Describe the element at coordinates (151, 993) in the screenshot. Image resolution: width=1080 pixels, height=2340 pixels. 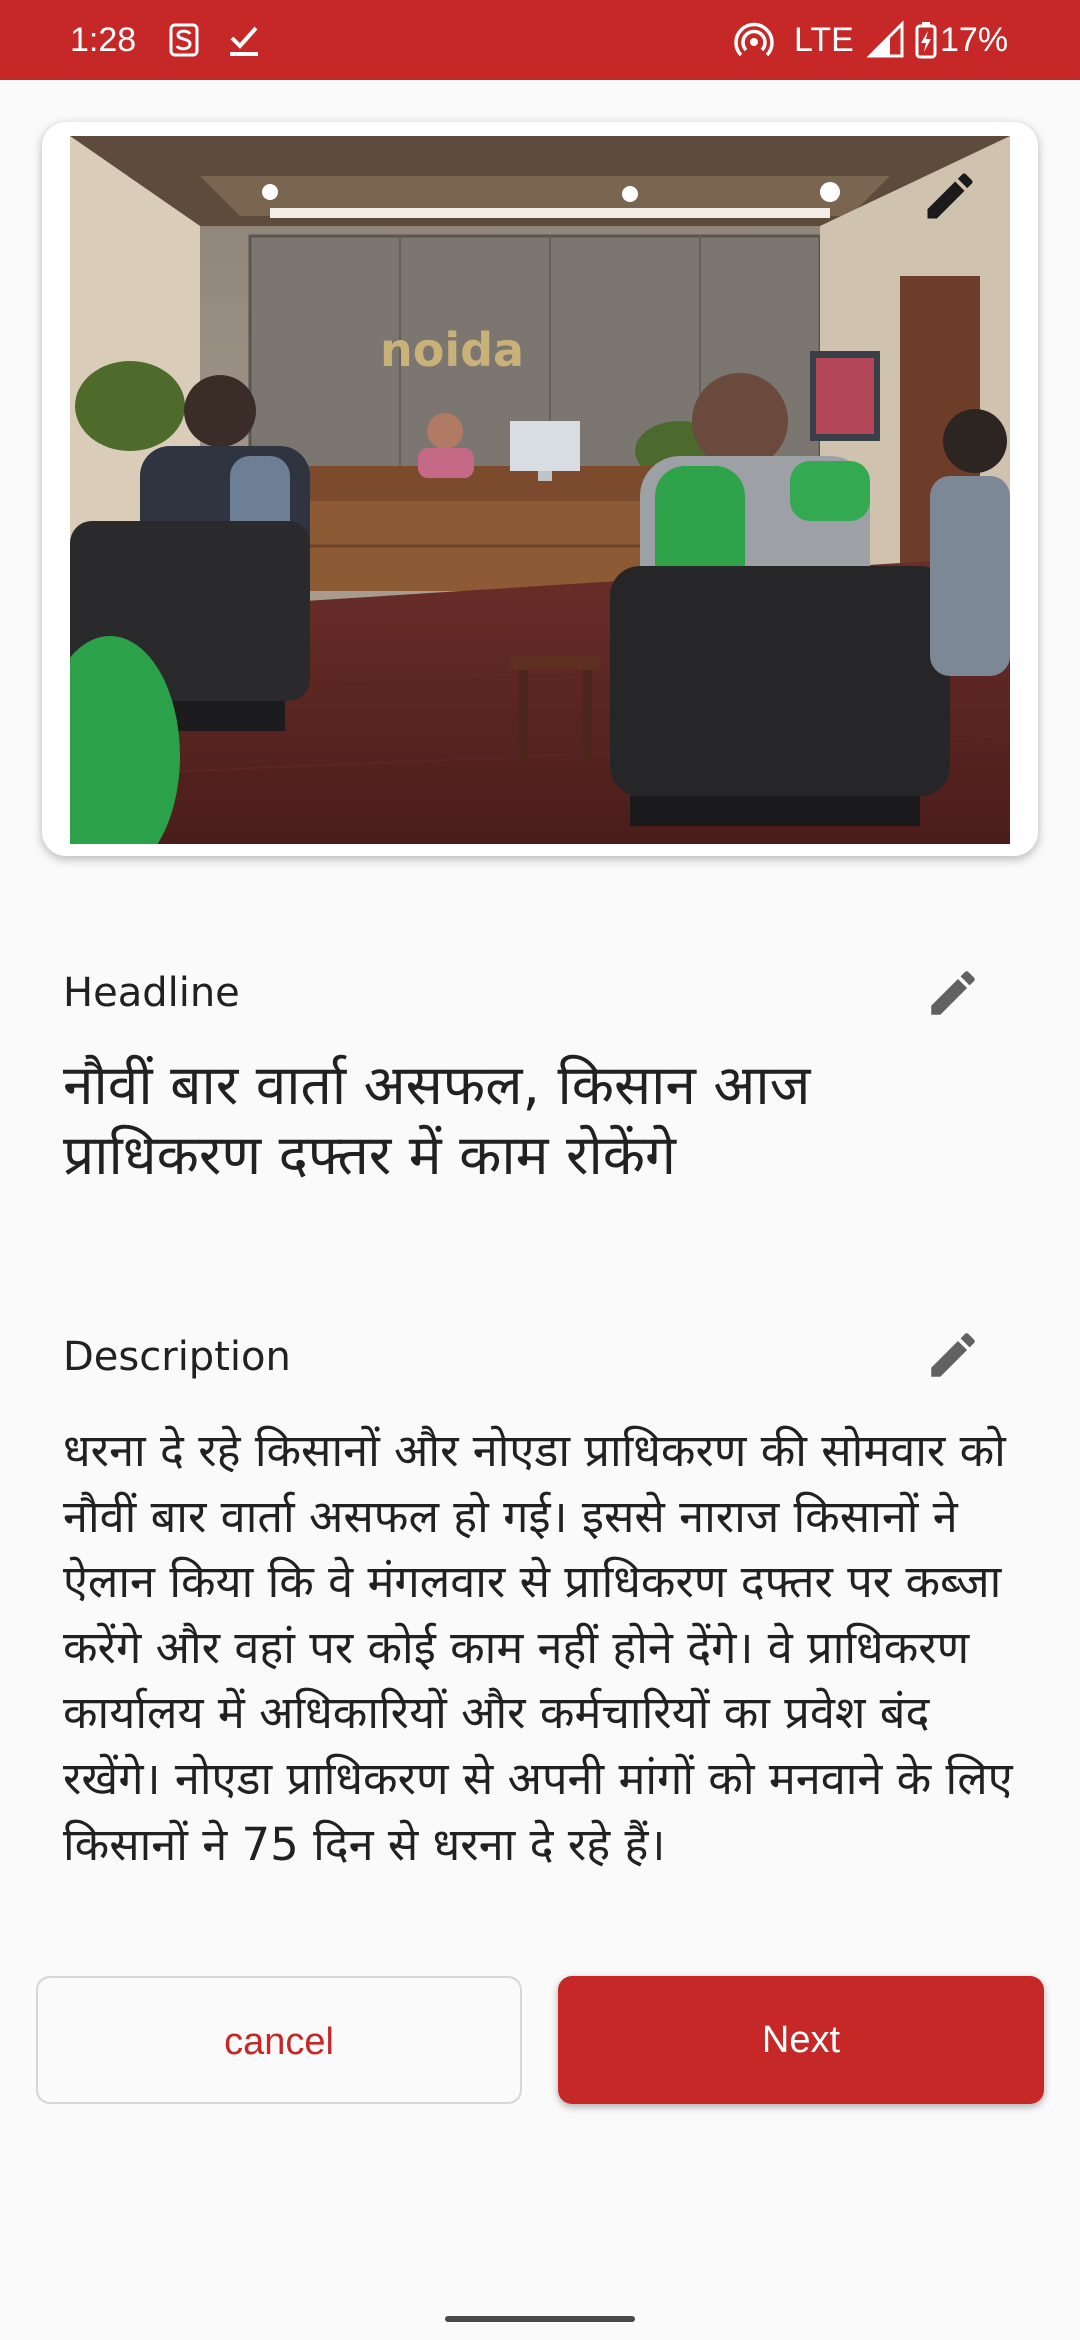
I see `headline-label: Headline` at that location.